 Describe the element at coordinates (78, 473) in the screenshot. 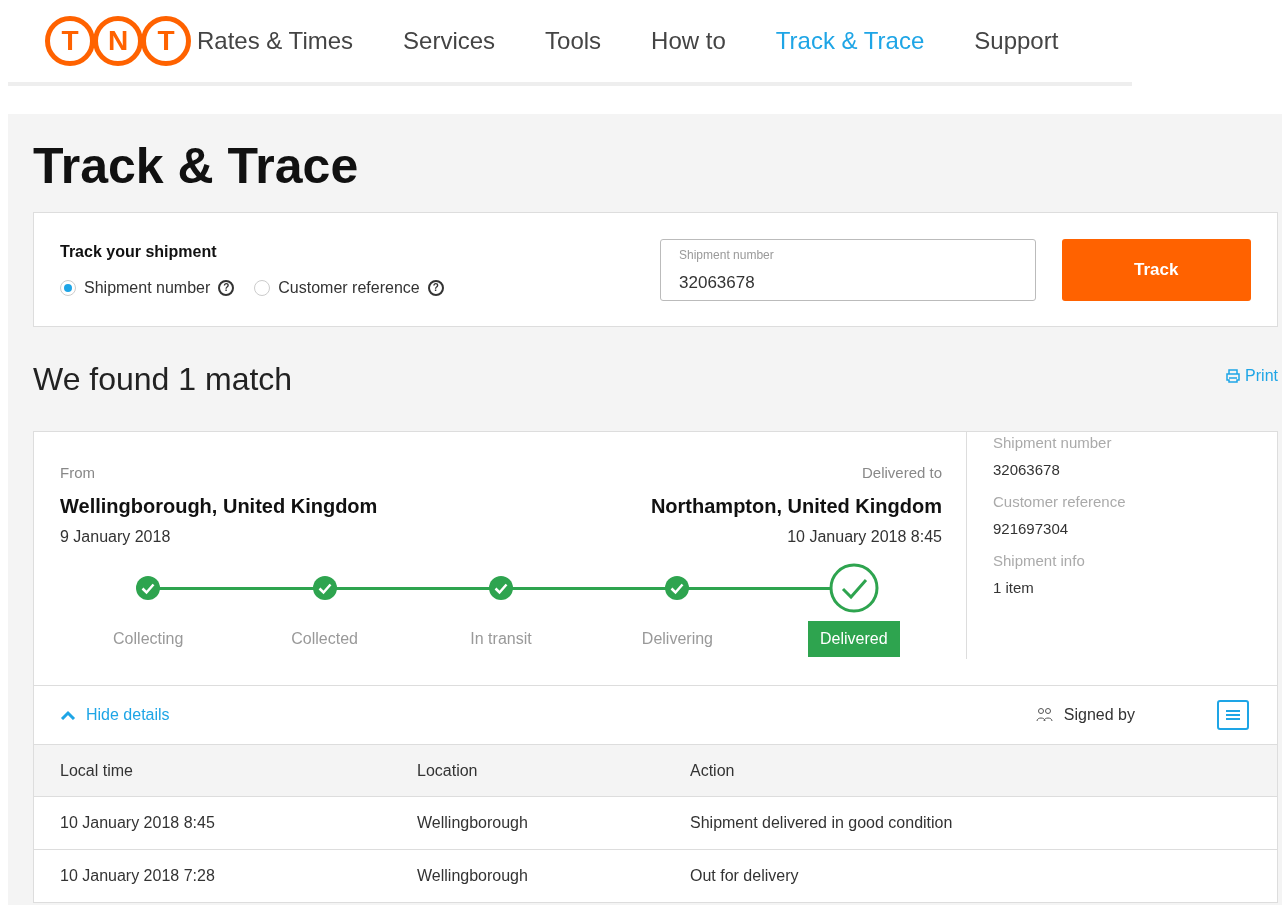

I see `from-label: From` at that location.